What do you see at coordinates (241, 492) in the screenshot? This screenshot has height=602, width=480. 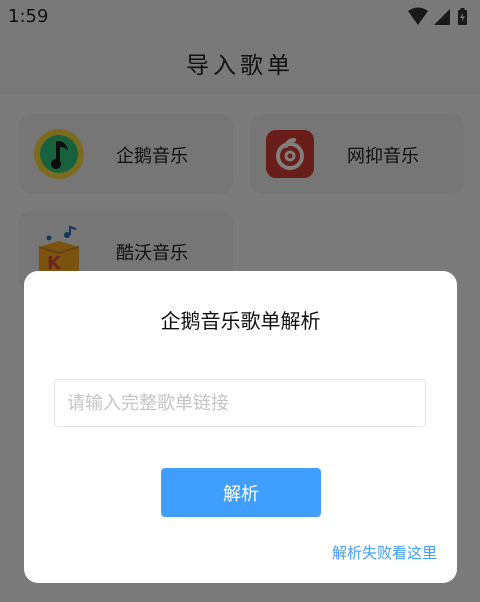 I see `parse-button: 解析` at bounding box center [241, 492].